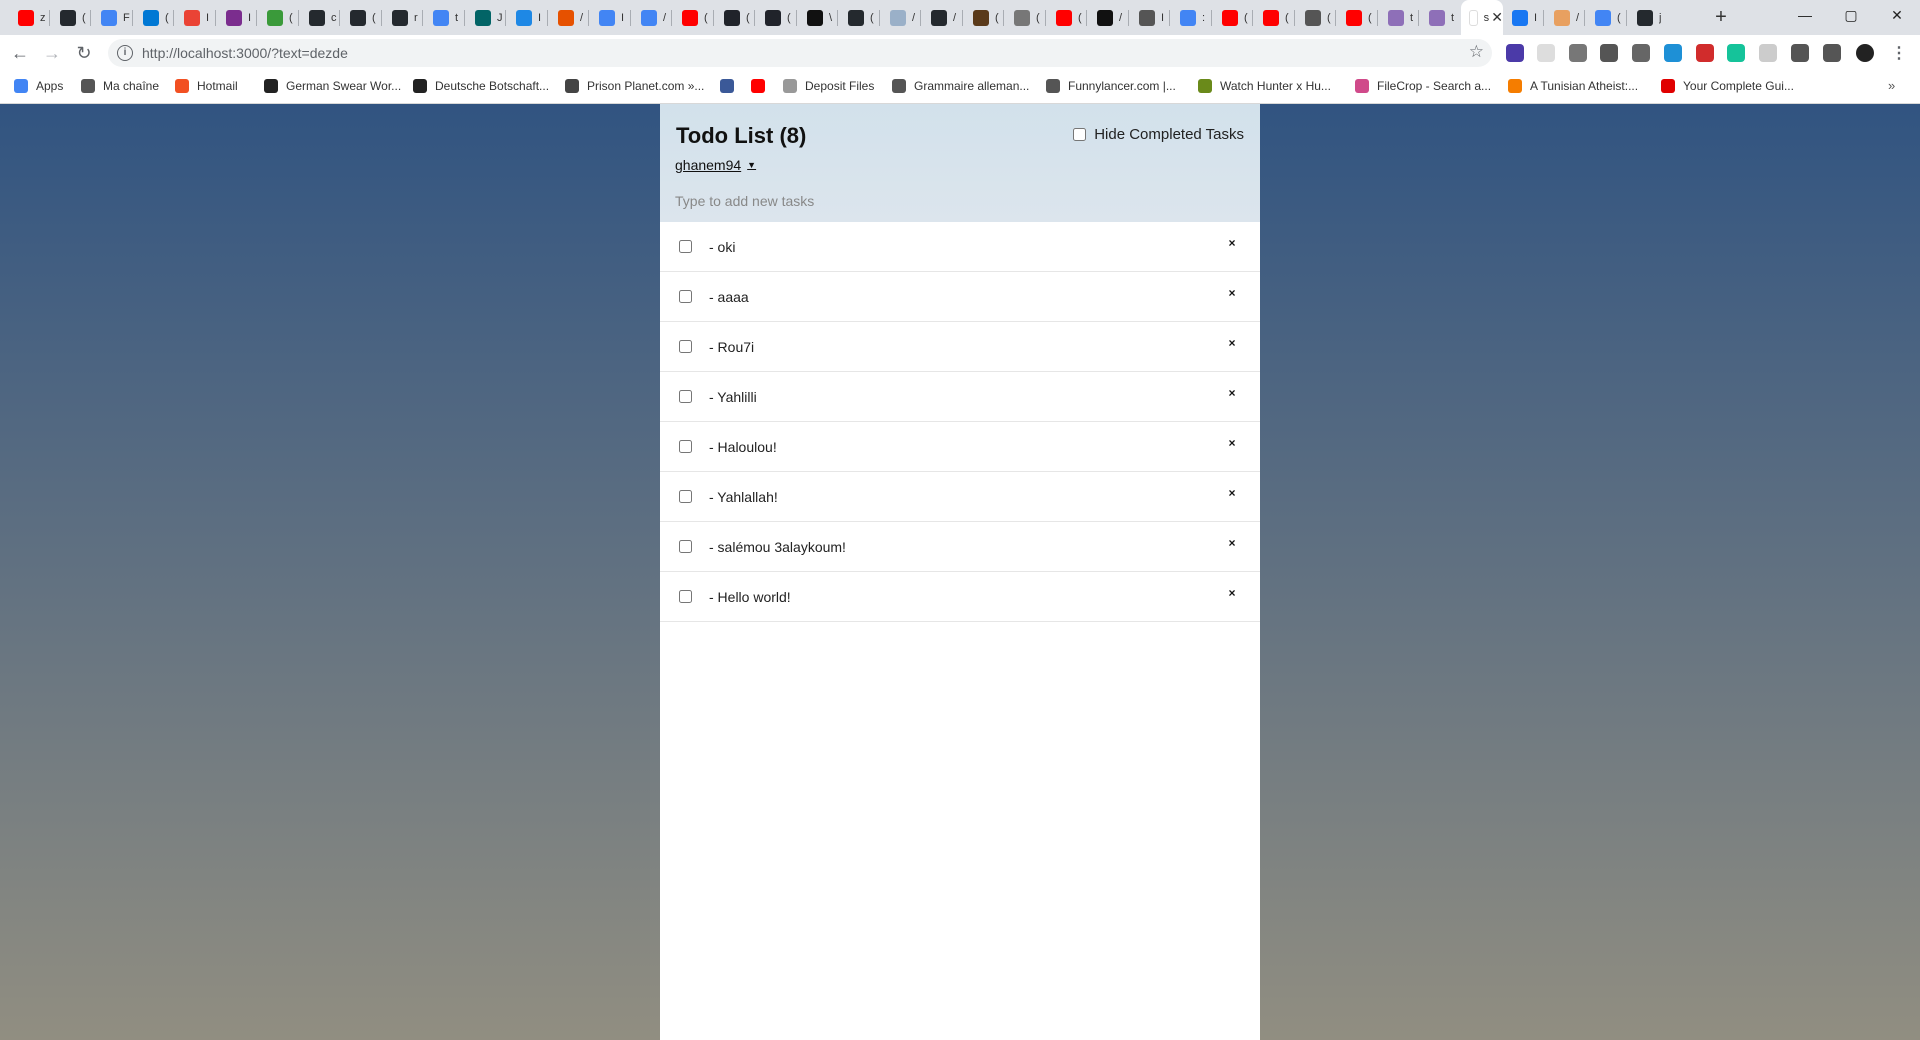 The image size is (1920, 1040). What do you see at coordinates (20, 53) in the screenshot?
I see `back-icon: ←` at bounding box center [20, 53].